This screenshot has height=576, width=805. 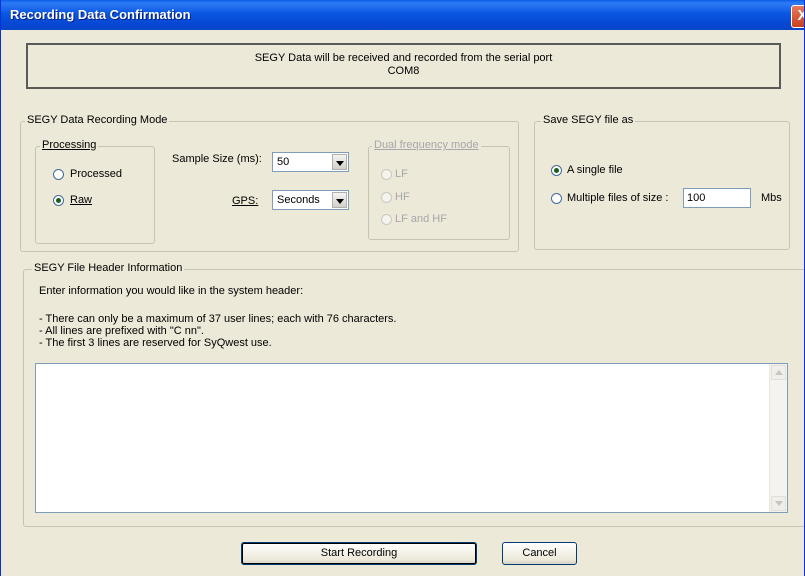 I want to click on multiple-files-label: Multiple files of size :, so click(x=617, y=198).